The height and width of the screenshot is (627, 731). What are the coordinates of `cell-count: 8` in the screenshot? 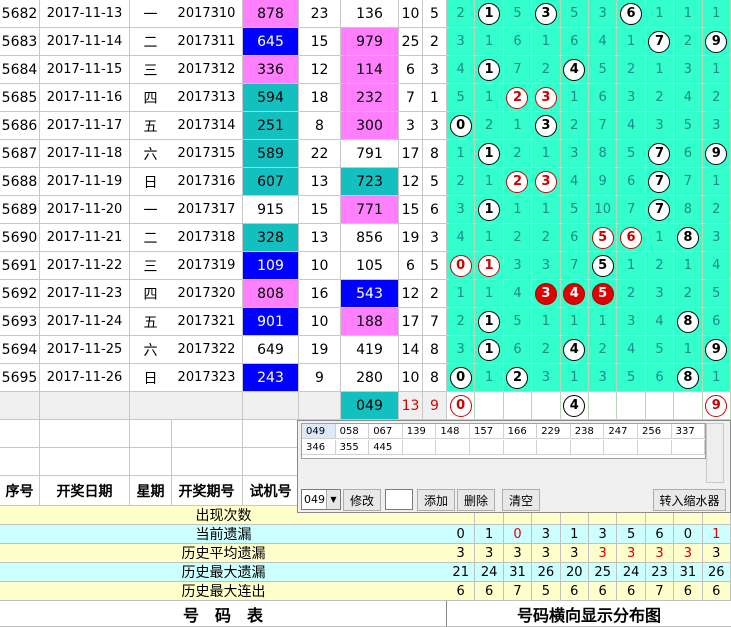 It's located at (435, 350).